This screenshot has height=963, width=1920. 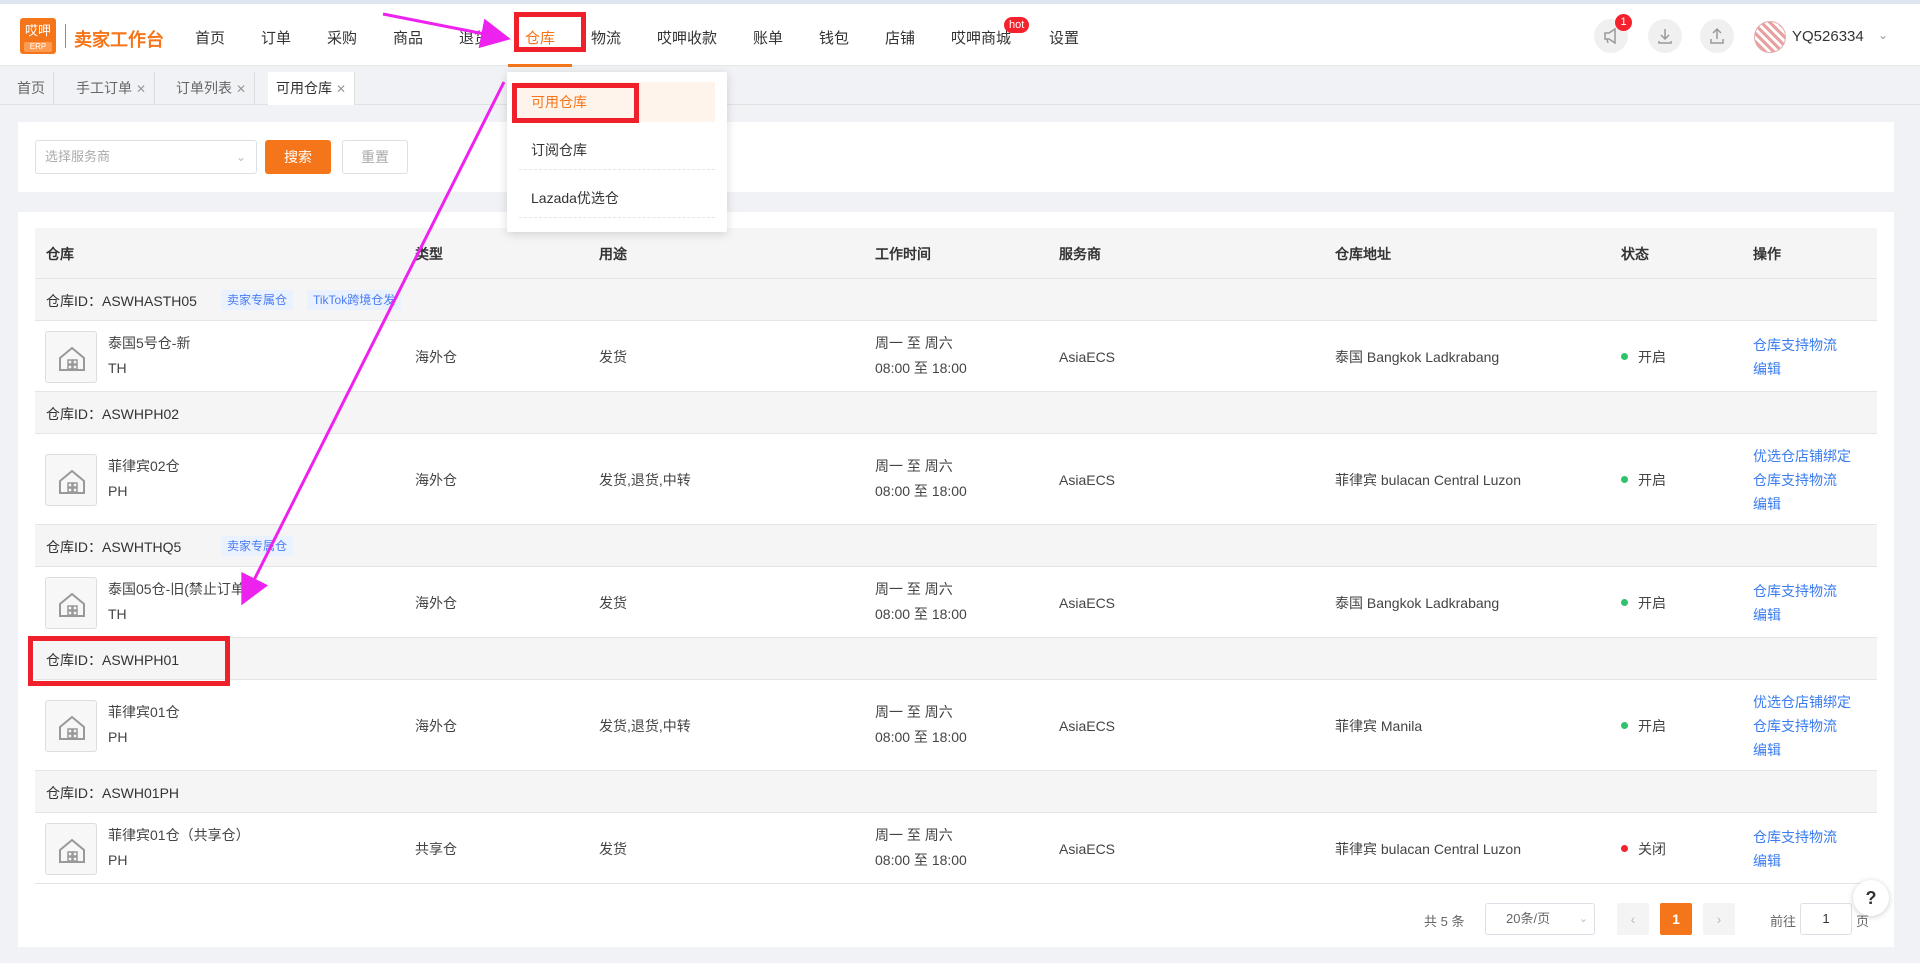 What do you see at coordinates (429, 254) in the screenshot?
I see `col-type: 类型` at bounding box center [429, 254].